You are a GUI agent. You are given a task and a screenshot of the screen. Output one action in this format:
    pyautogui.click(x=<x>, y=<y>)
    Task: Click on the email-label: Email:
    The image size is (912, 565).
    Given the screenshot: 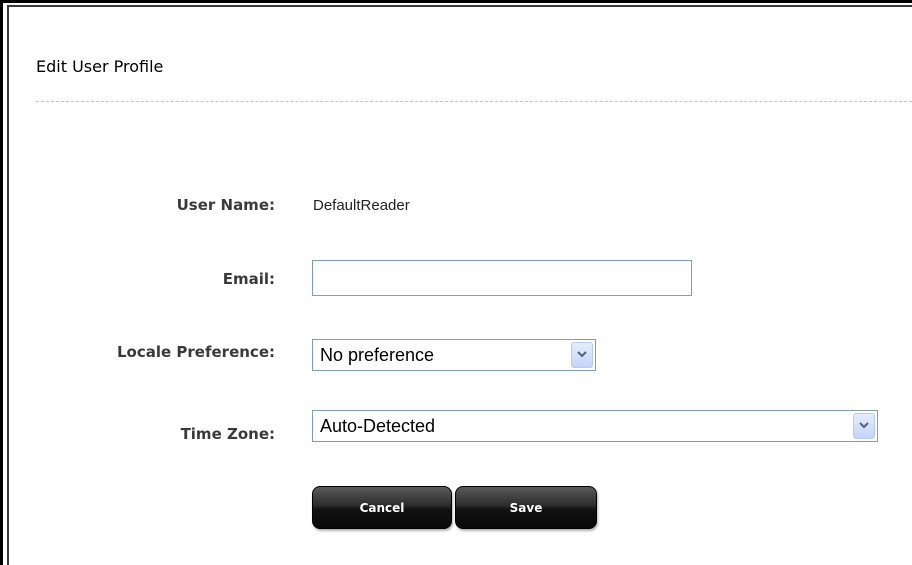 What is the action you would take?
    pyautogui.click(x=248, y=279)
    